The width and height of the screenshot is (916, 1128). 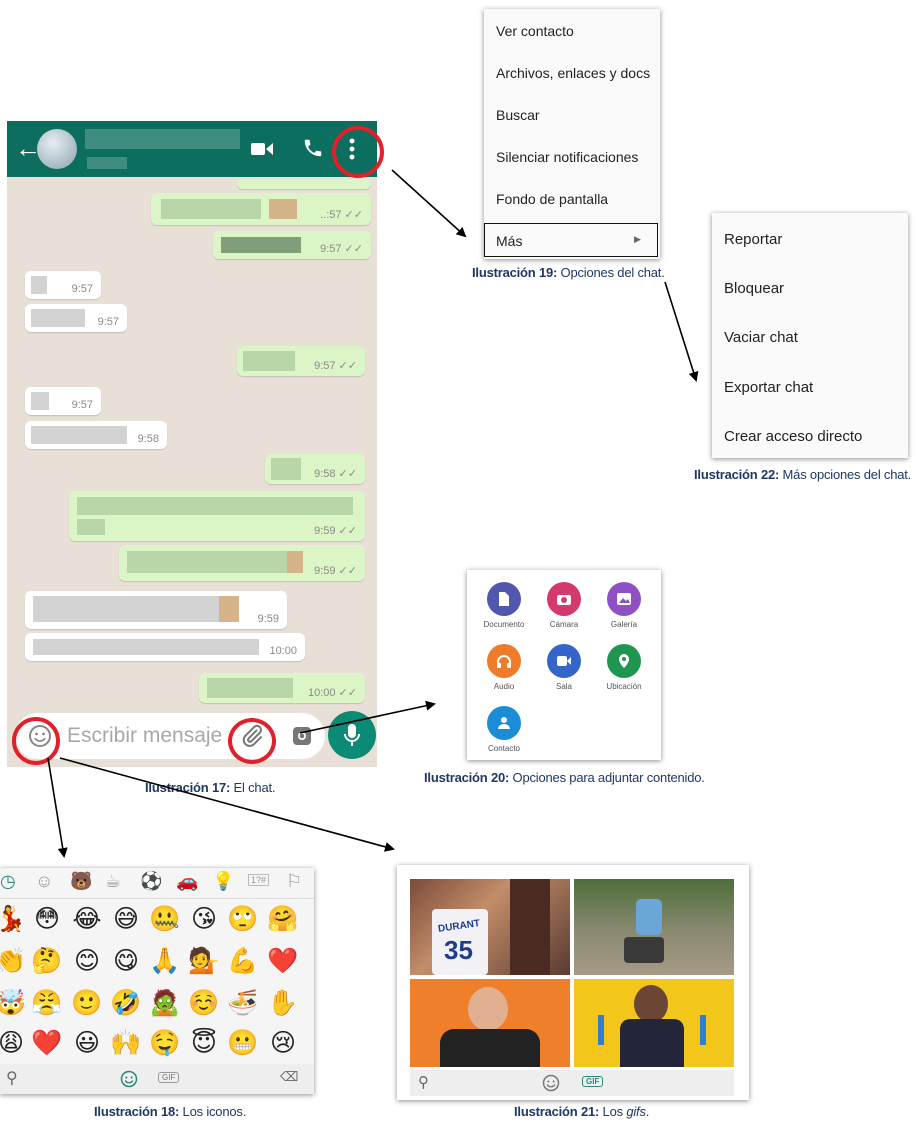 I want to click on arrow-to-chat-options, so click(x=429, y=203).